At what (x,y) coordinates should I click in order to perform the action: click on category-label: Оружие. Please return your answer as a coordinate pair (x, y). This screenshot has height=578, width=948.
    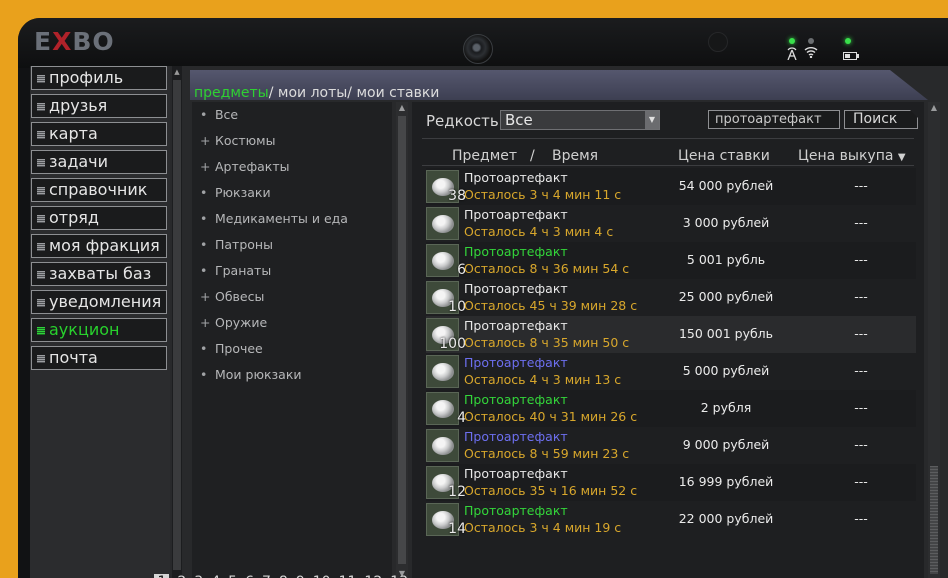
    Looking at the image, I should click on (241, 322).